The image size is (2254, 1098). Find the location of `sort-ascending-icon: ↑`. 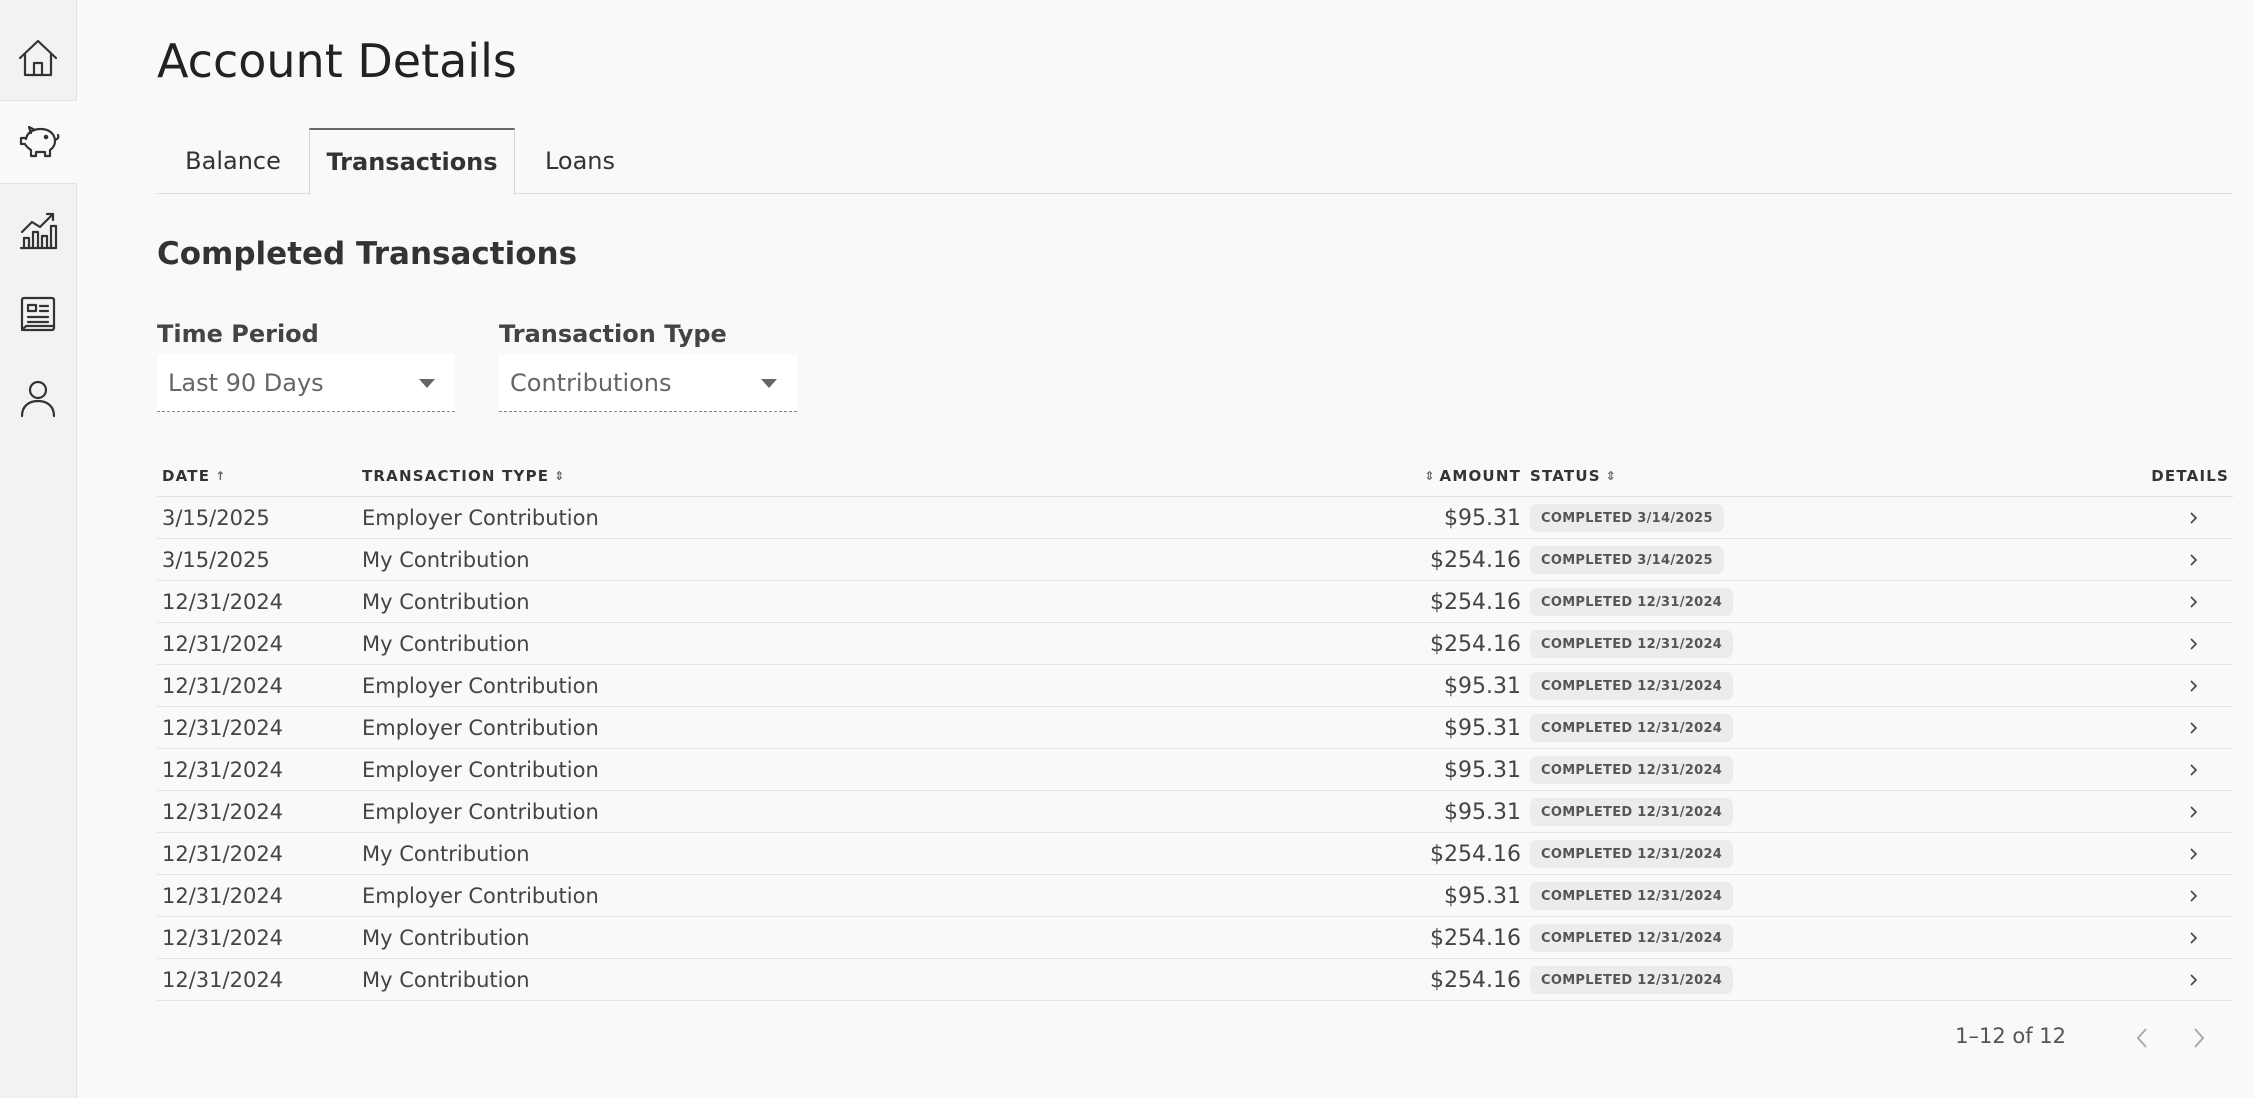

sort-ascending-icon: ↑ is located at coordinates (220, 475).